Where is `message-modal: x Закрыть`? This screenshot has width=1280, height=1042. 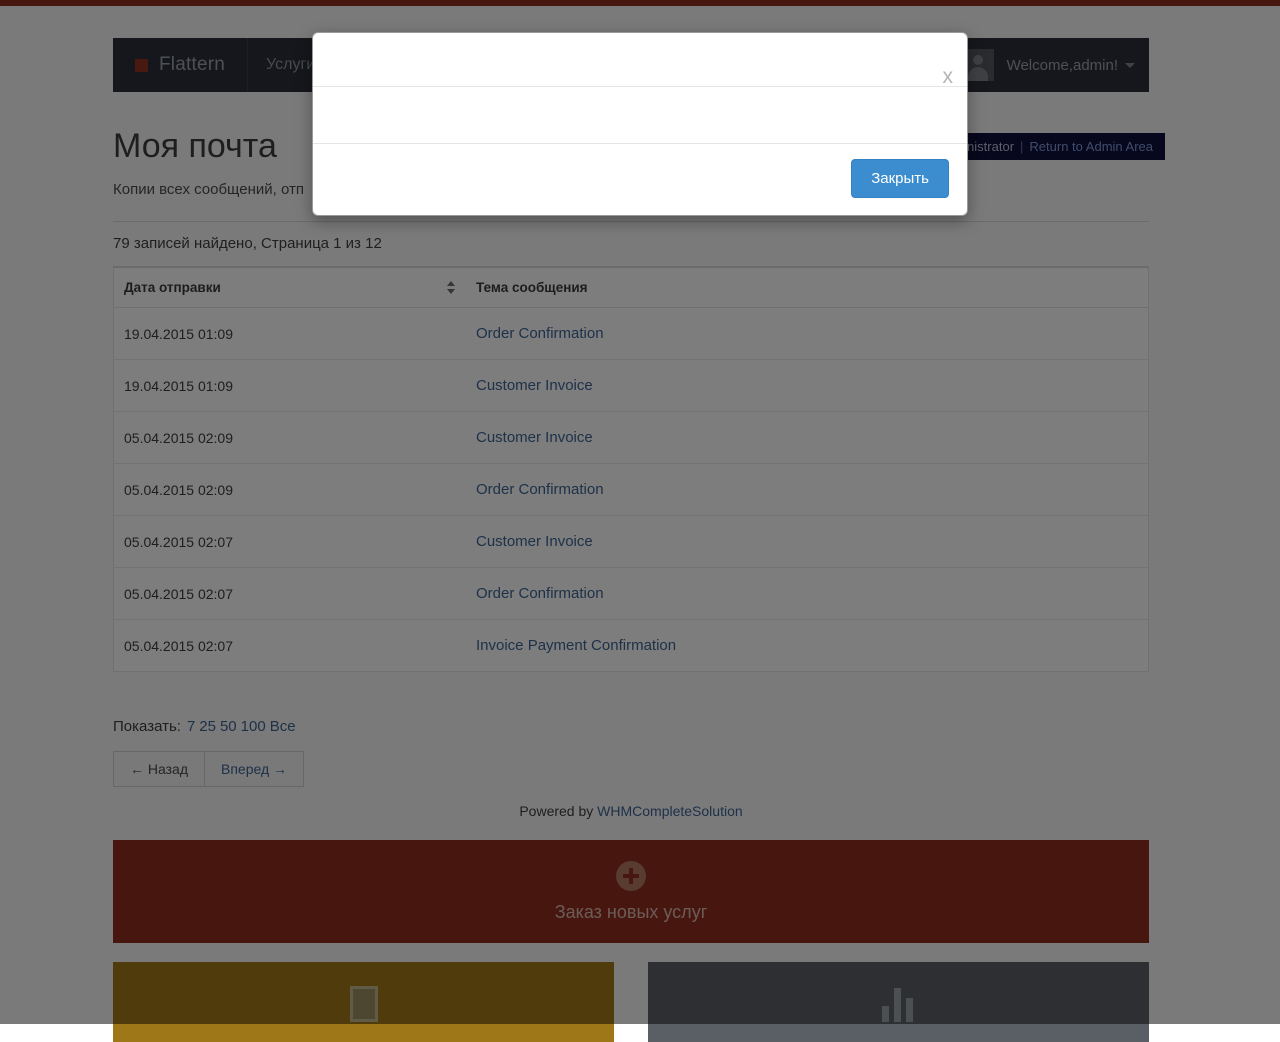 message-modal: x Закрыть is located at coordinates (640, 124).